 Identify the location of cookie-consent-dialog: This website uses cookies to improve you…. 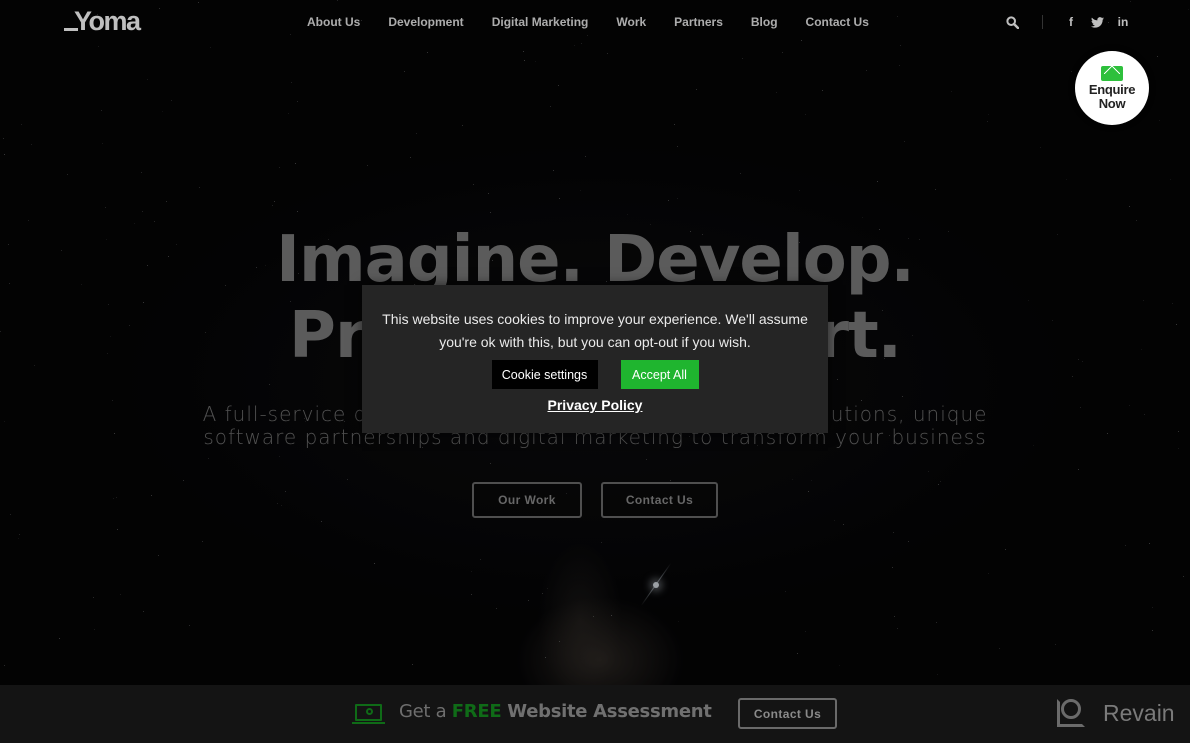
(595, 359).